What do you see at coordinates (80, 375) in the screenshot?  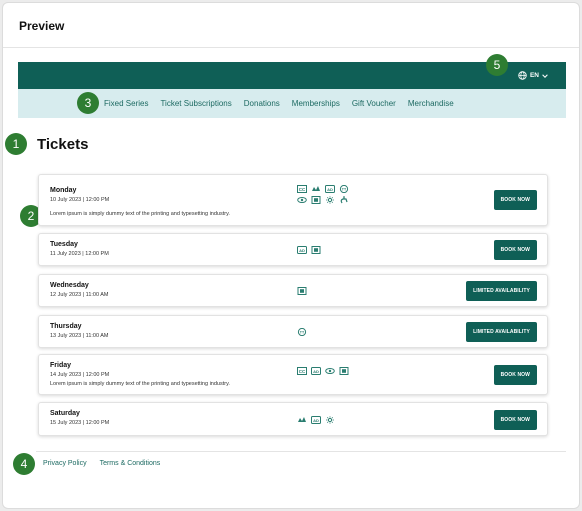 I see `ticket-date: 14 July 2023 | 12:00 PM` at bounding box center [80, 375].